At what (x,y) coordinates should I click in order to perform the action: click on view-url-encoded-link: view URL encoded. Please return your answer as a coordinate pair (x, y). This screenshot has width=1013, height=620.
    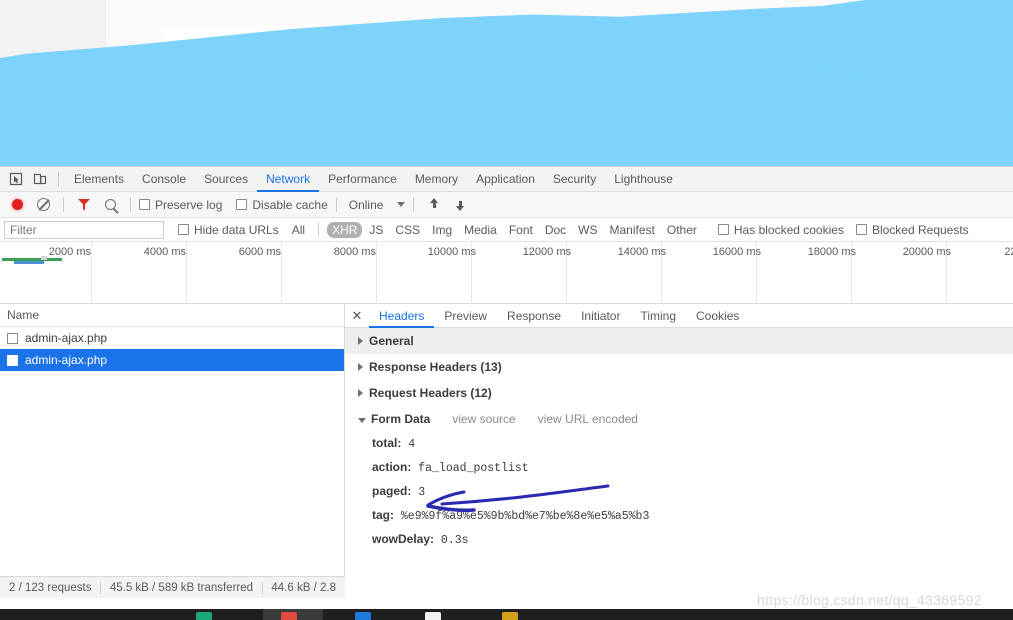
    Looking at the image, I should click on (588, 419).